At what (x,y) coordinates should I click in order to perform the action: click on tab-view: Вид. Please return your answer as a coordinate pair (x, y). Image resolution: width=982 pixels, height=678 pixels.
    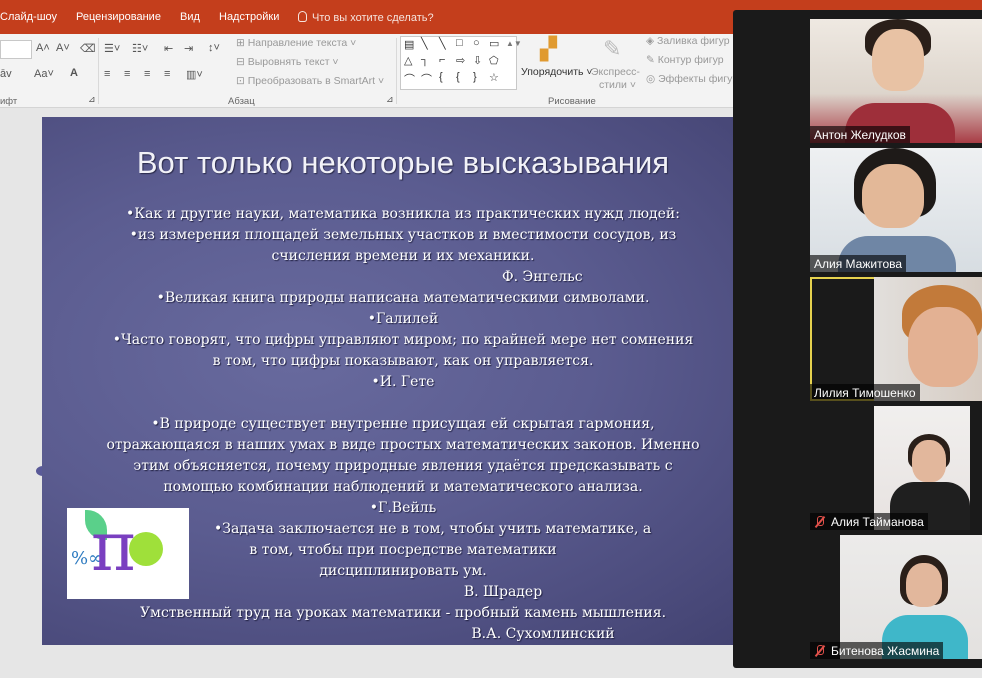
    Looking at the image, I should click on (190, 17).